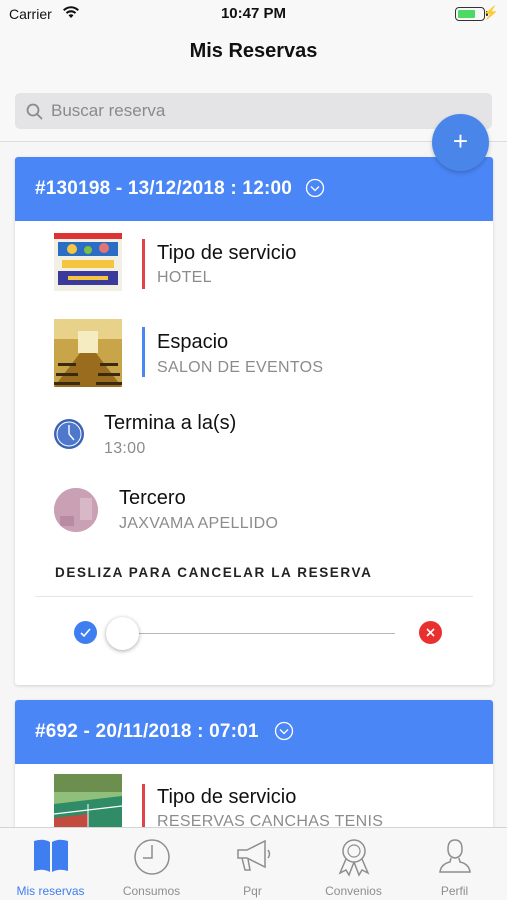 The height and width of the screenshot is (900, 507). What do you see at coordinates (199, 523) in the screenshot?
I see `third-party-value: JAXVAMA APELLIDO` at bounding box center [199, 523].